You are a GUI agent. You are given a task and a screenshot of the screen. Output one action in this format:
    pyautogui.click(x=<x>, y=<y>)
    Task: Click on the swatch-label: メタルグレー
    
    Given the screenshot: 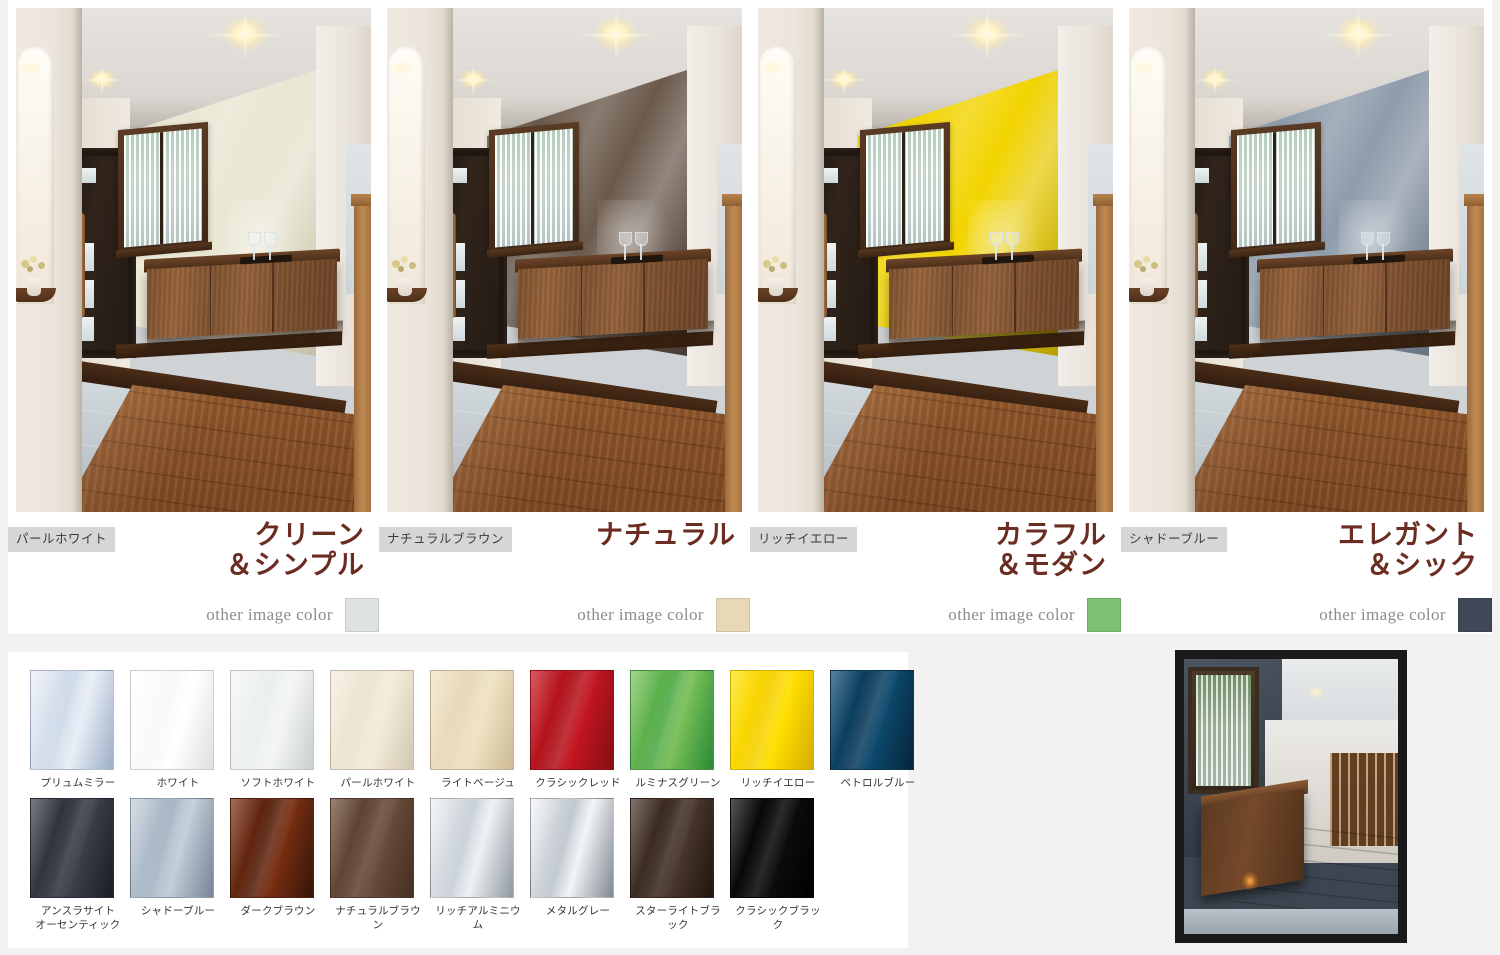 What is the action you would take?
    pyautogui.click(x=578, y=911)
    